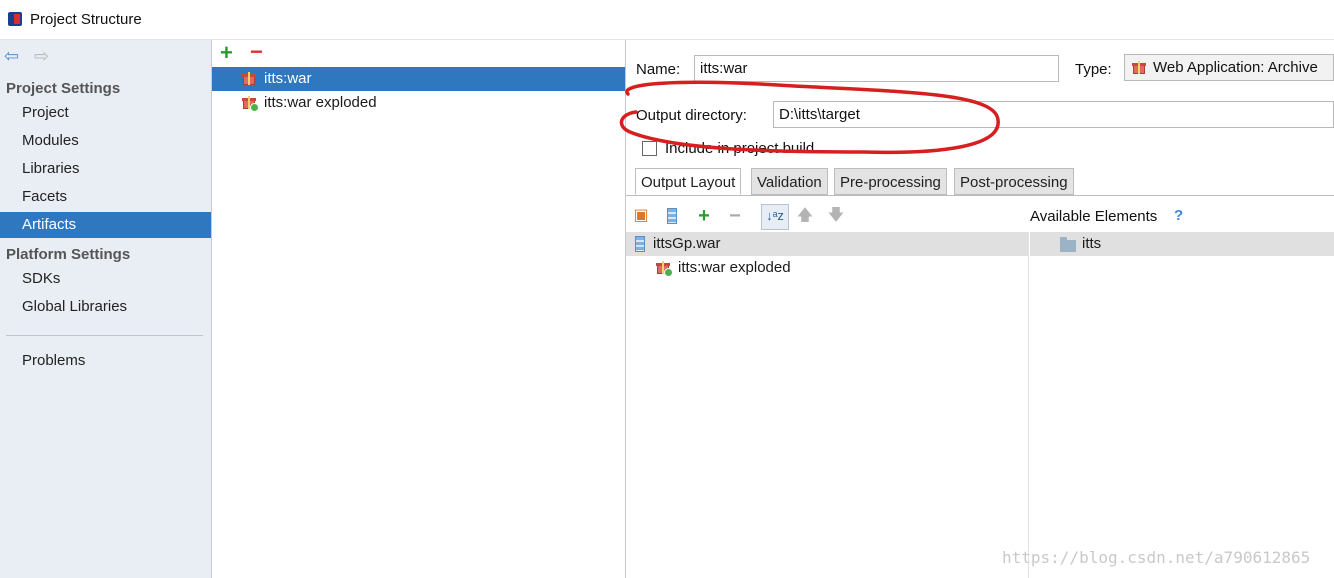 The width and height of the screenshot is (1334, 578). Describe the element at coordinates (86, 19) in the screenshot. I see `window-title: Project Structure` at that location.